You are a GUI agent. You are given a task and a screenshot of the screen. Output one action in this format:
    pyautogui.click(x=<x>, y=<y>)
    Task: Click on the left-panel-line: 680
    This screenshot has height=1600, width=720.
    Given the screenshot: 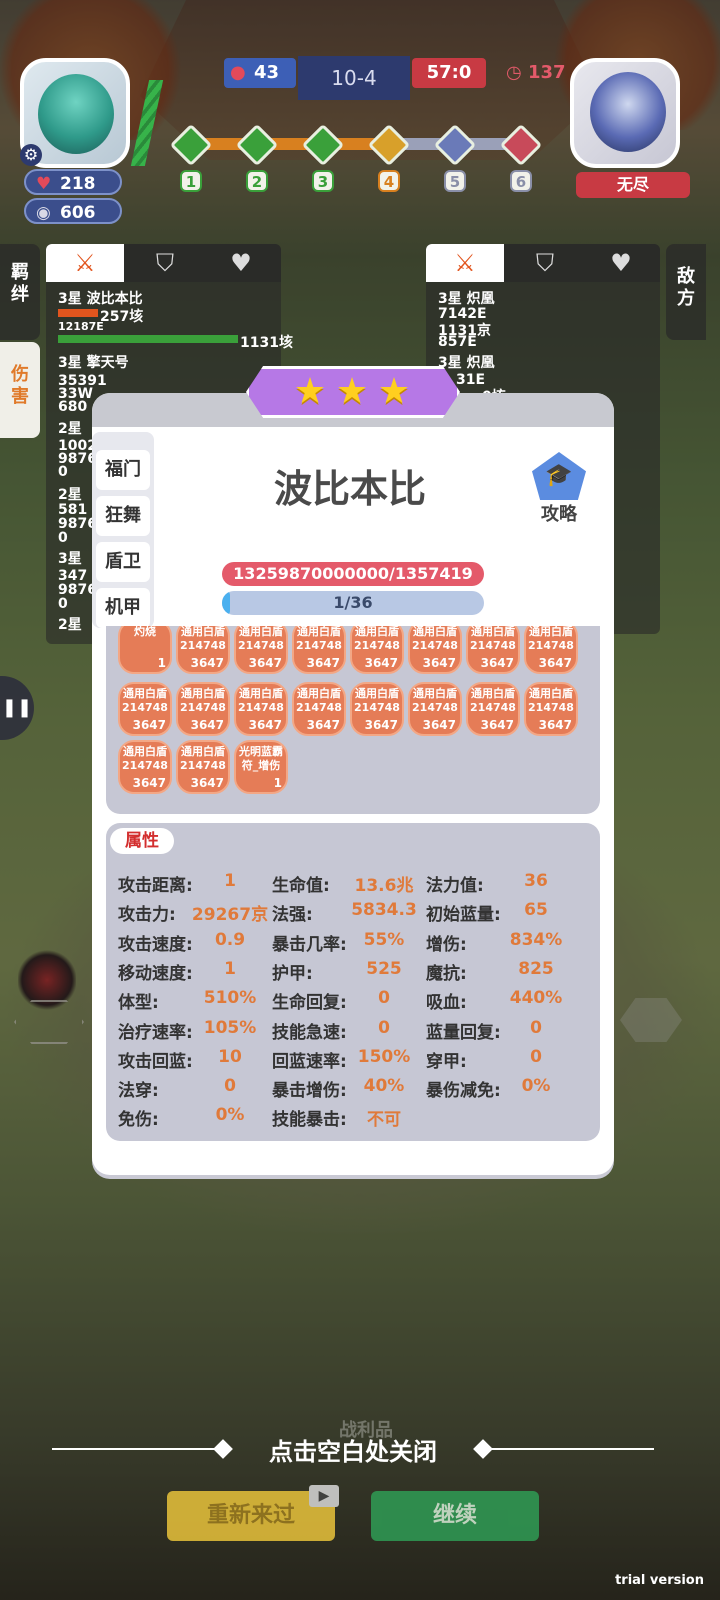 What is the action you would take?
    pyautogui.click(x=73, y=407)
    